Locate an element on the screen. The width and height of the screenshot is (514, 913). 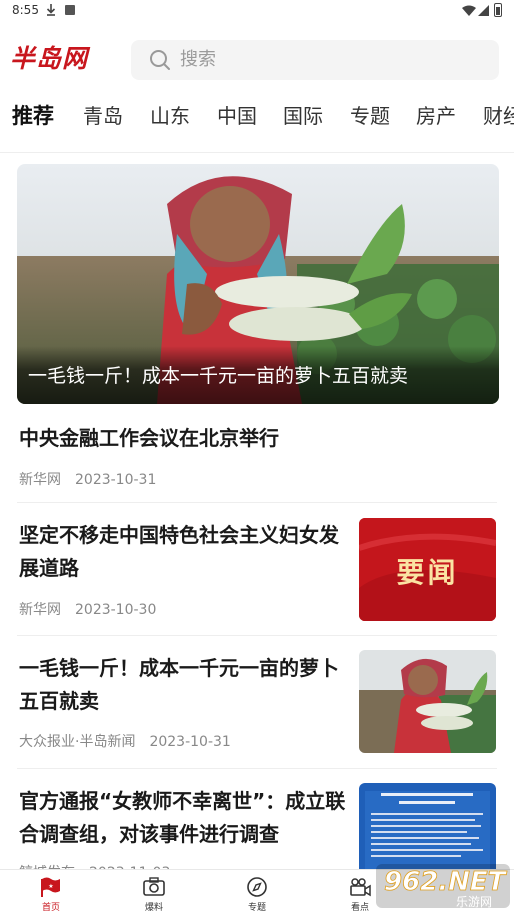
nav-special: 专题 is located at coordinates (257, 893).